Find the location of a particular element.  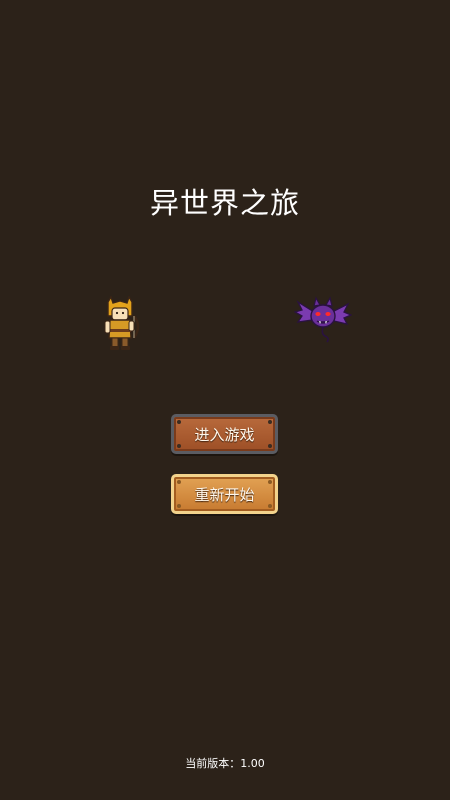

enter-game-button: 进入游戏 is located at coordinates (224, 434).